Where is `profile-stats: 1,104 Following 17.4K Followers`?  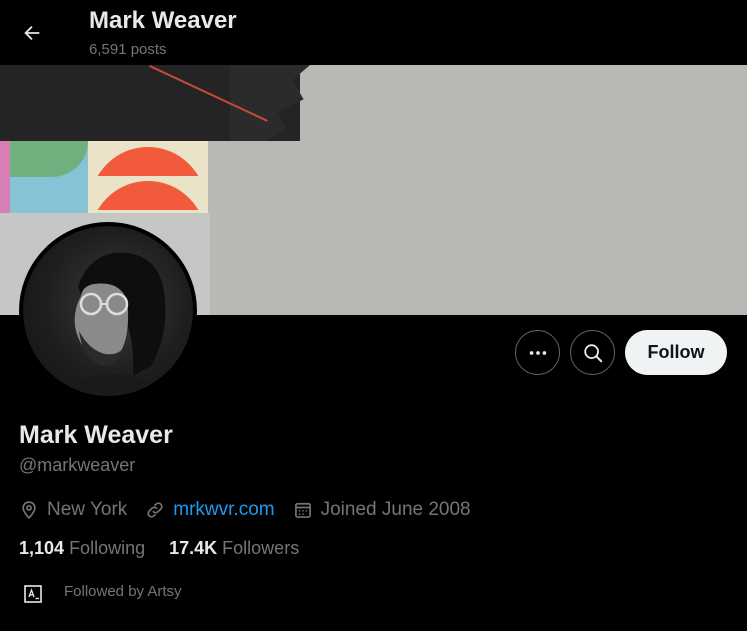 profile-stats: 1,104 Following 17.4K Followers is located at coordinates (171, 548).